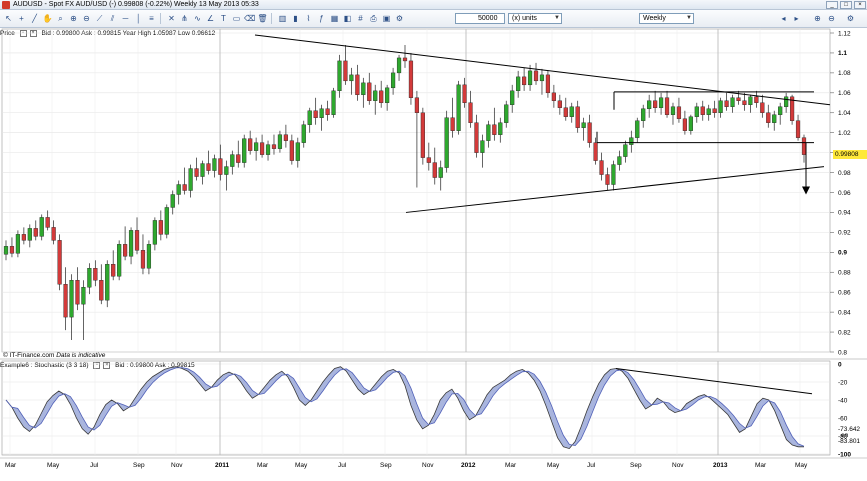 The image size is (867, 481). What do you see at coordinates (714, 381) in the screenshot?
I see `stoch-divergence-line` at bounding box center [714, 381].